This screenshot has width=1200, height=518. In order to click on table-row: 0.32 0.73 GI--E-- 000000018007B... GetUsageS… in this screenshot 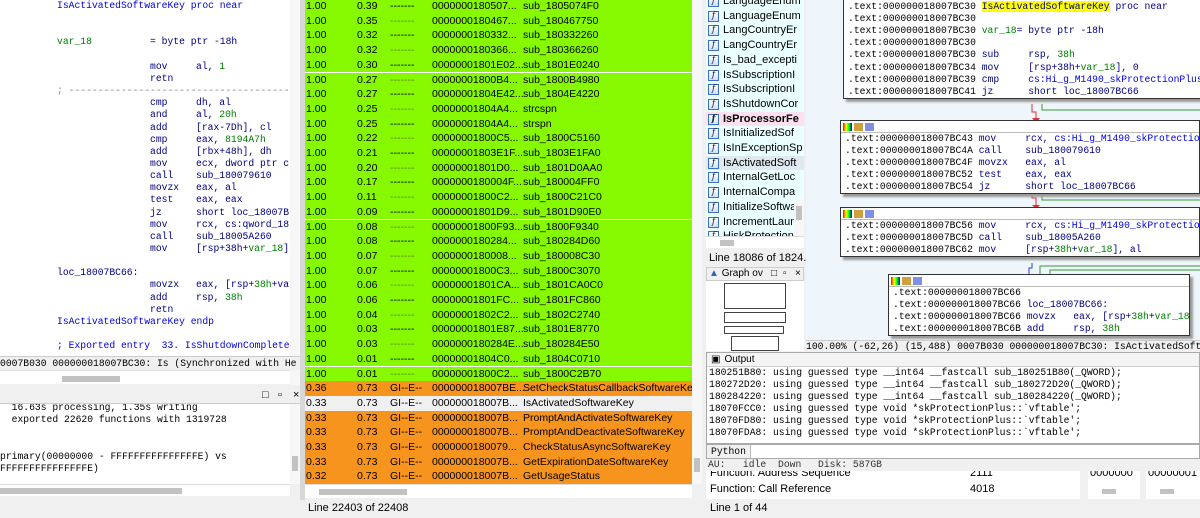, I will do `click(498, 476)`.